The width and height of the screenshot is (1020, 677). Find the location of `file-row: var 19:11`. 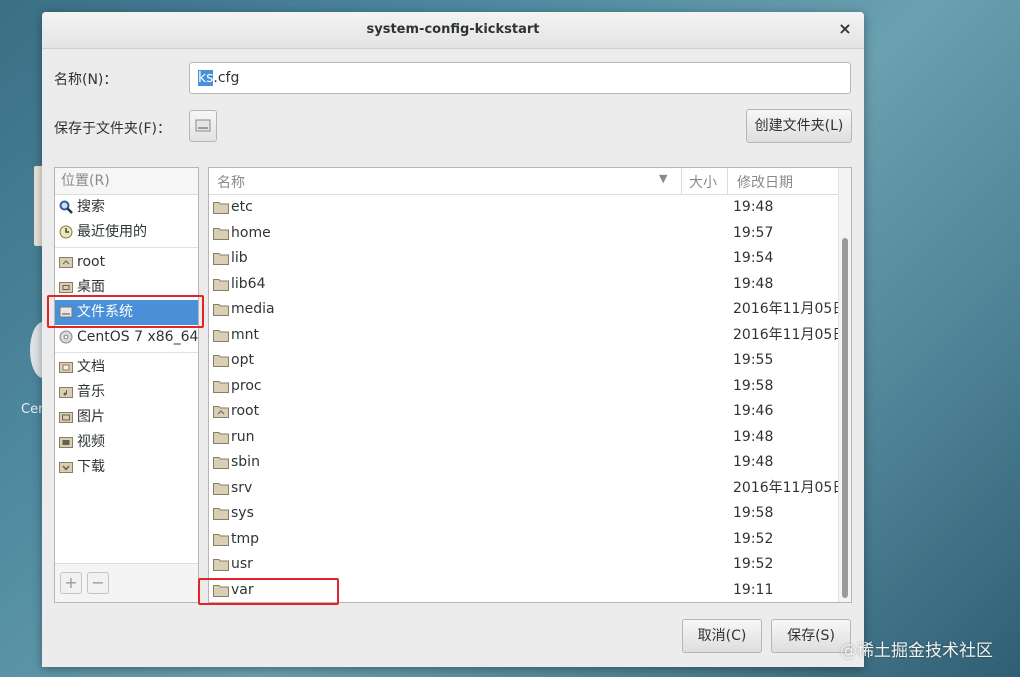

file-row: var 19:11 is located at coordinates (530, 590).